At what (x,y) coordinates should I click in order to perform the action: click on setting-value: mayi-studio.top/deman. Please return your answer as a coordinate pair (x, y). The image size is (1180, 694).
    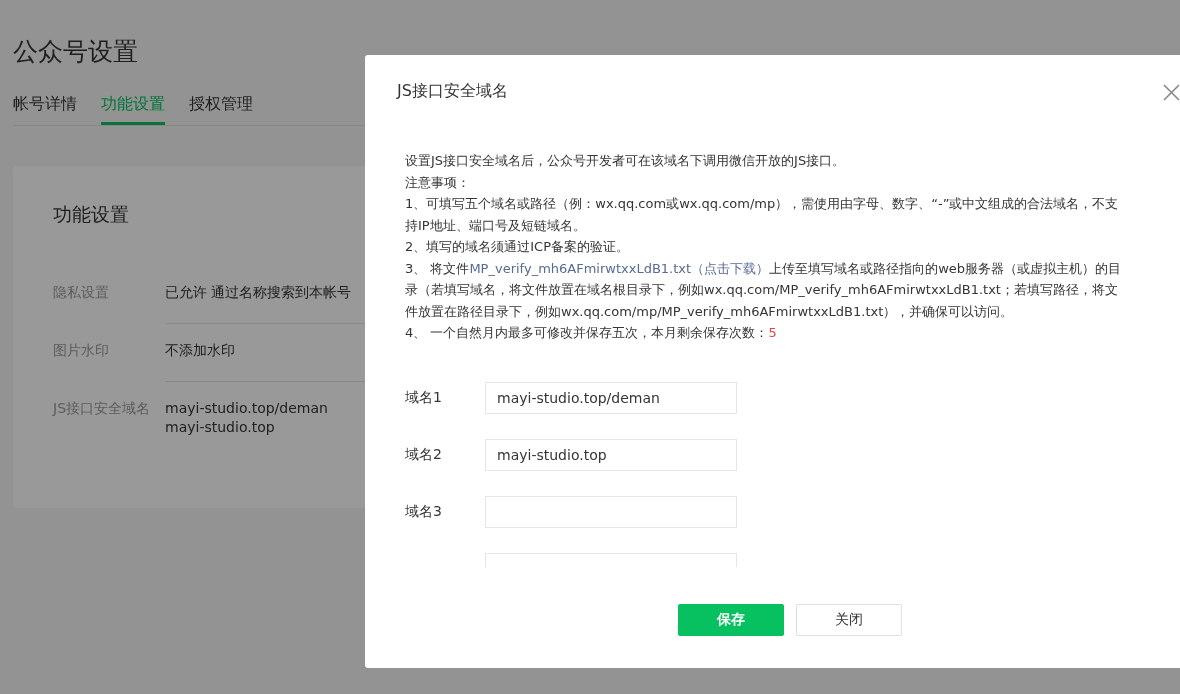
    Looking at the image, I should click on (247, 408).